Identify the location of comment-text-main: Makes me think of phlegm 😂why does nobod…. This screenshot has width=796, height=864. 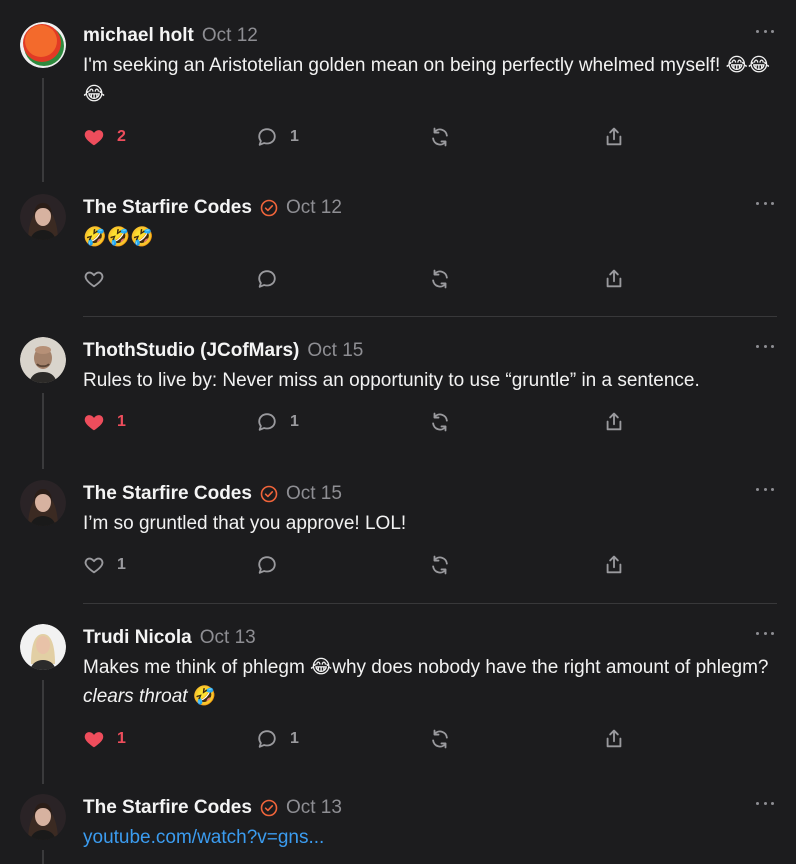
(426, 667).